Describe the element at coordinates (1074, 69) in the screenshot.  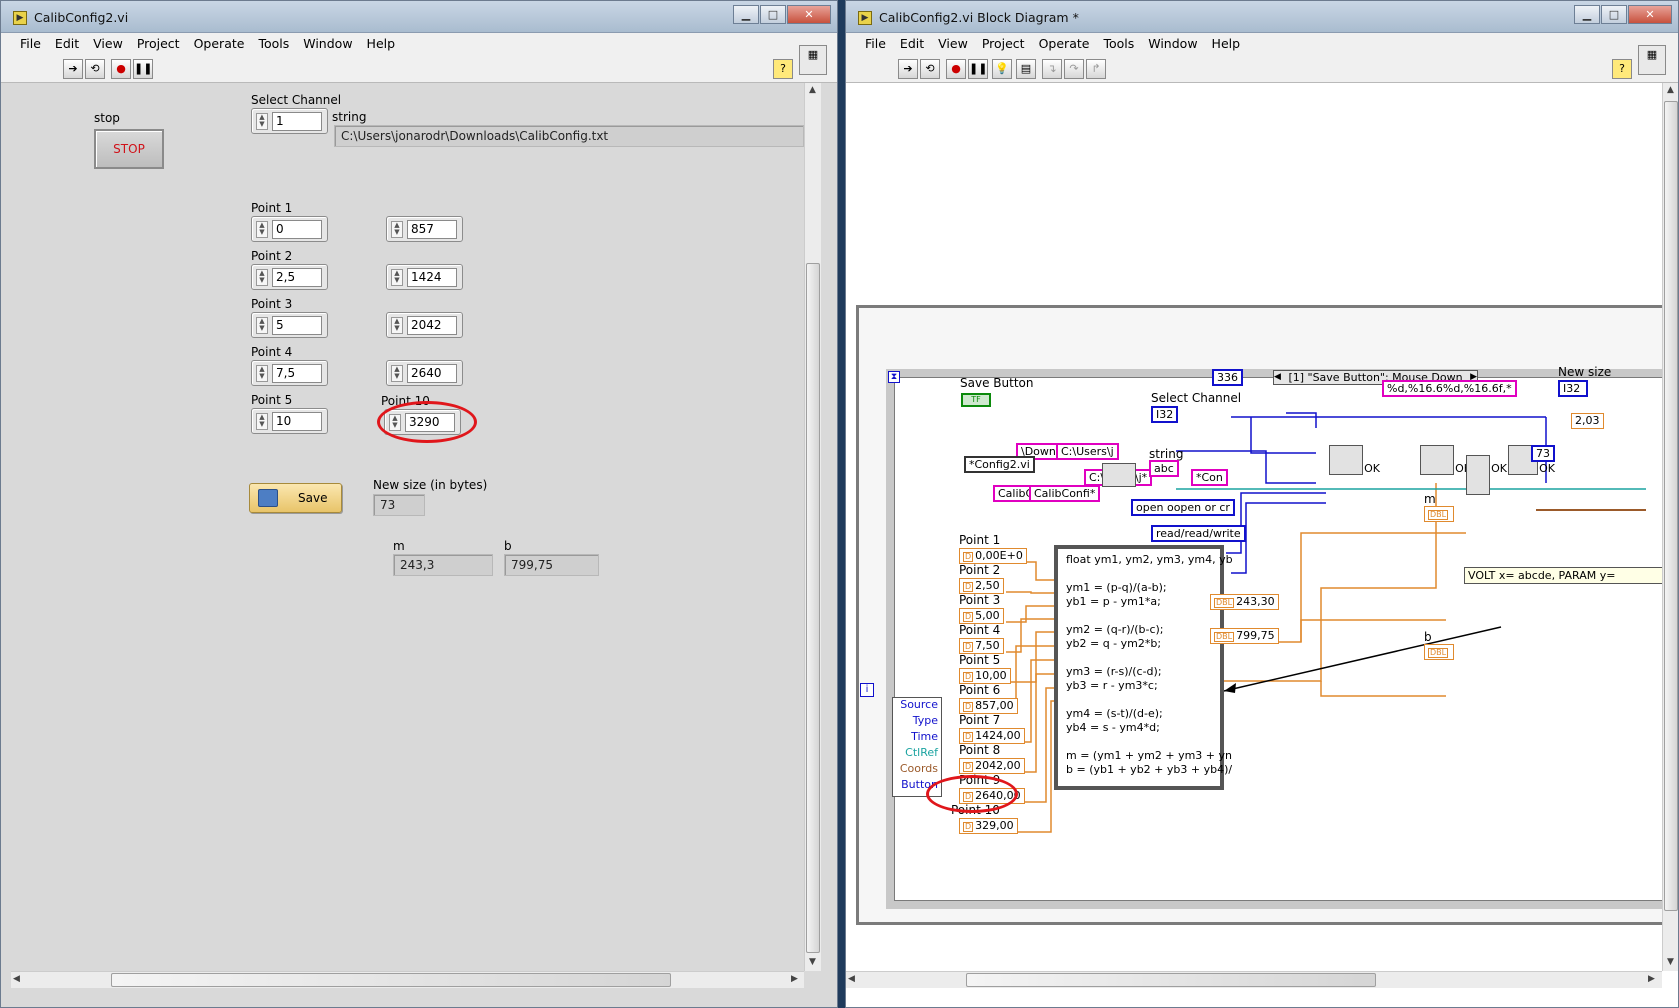
I see `step-over-icon: ↷` at that location.